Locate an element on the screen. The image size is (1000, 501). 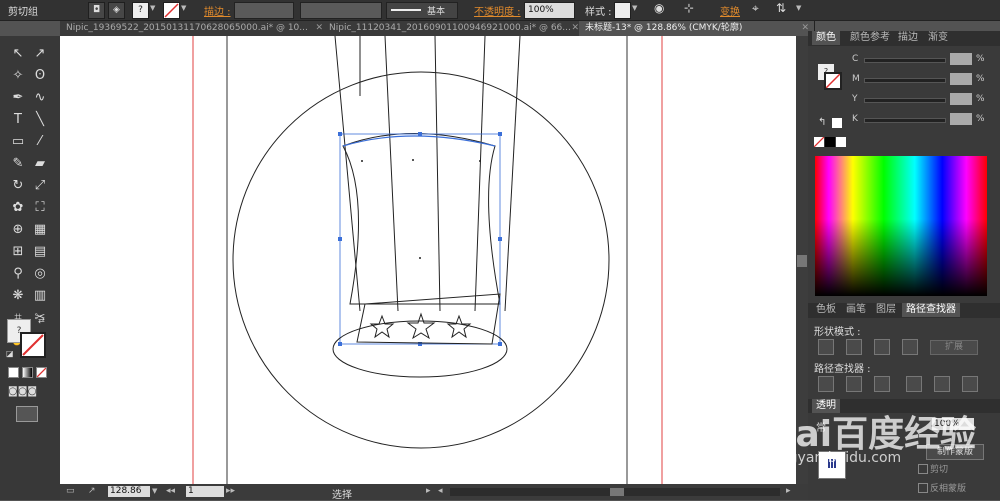
panel-stroke-swatch is located at coordinates (833, 81).